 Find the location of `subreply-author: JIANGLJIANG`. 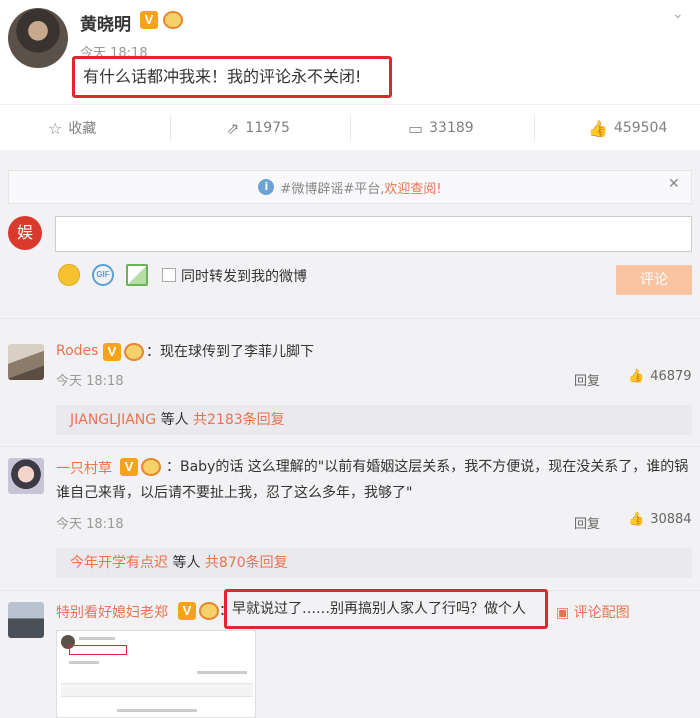

subreply-author: JIANGLJIANG is located at coordinates (113, 420).